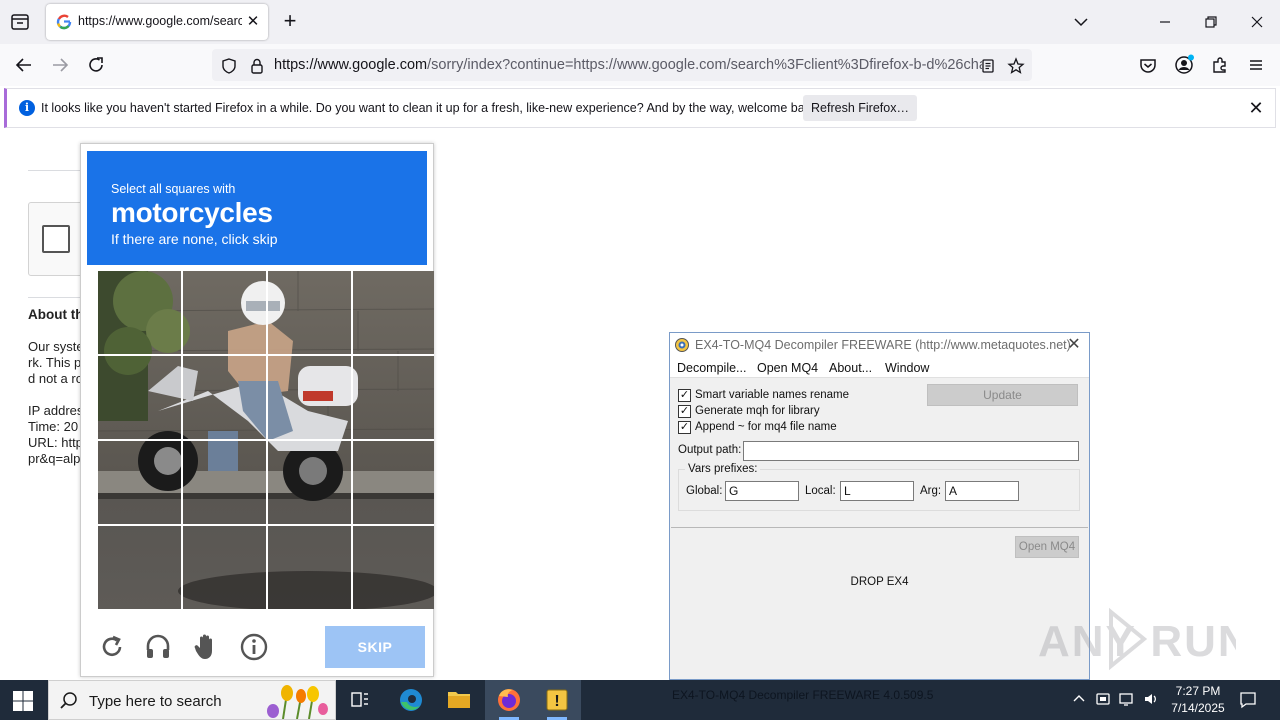 The width and height of the screenshot is (1280, 720). I want to click on new-tab-icon: +, so click(290, 21).